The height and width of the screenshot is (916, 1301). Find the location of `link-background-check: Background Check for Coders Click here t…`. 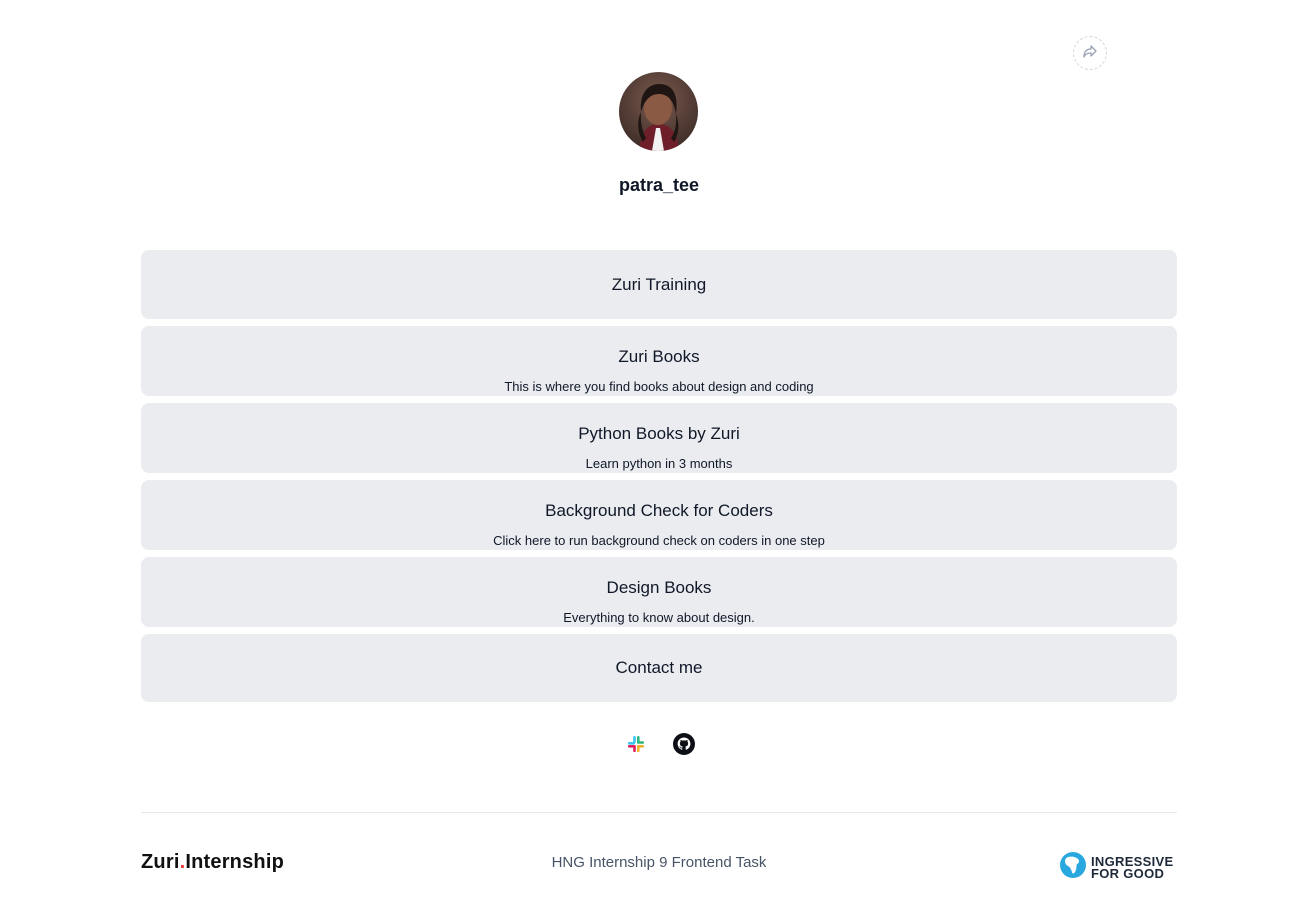

link-background-check: Background Check for Coders Click here t… is located at coordinates (659, 515).